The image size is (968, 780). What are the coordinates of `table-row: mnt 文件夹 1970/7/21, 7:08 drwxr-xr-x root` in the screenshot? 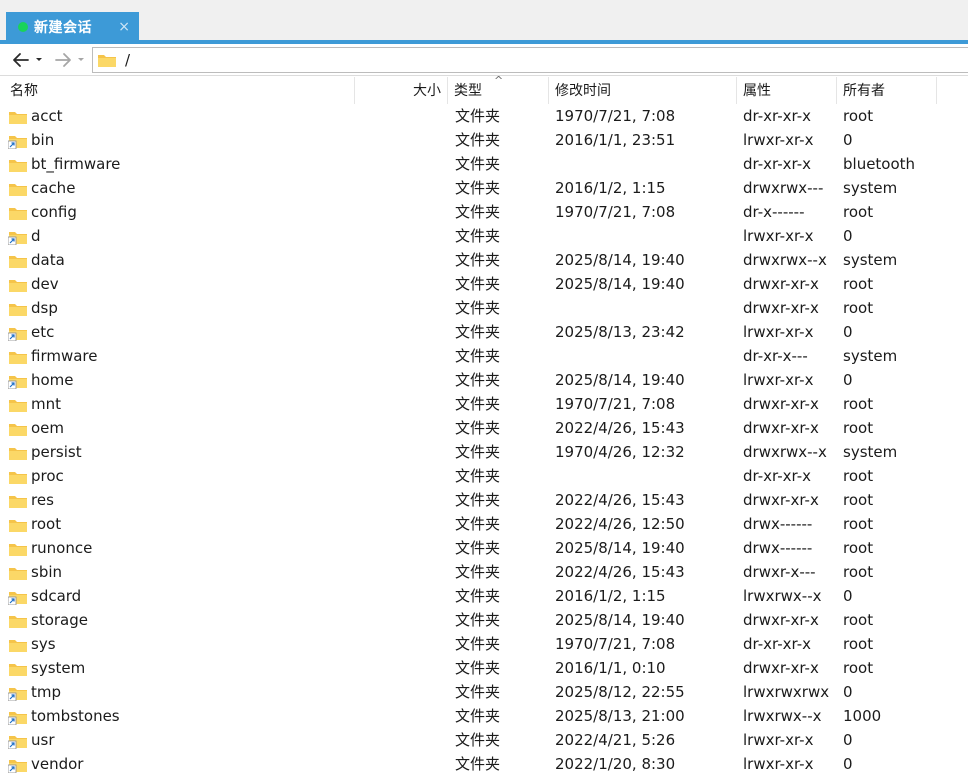 It's located at (484, 404).